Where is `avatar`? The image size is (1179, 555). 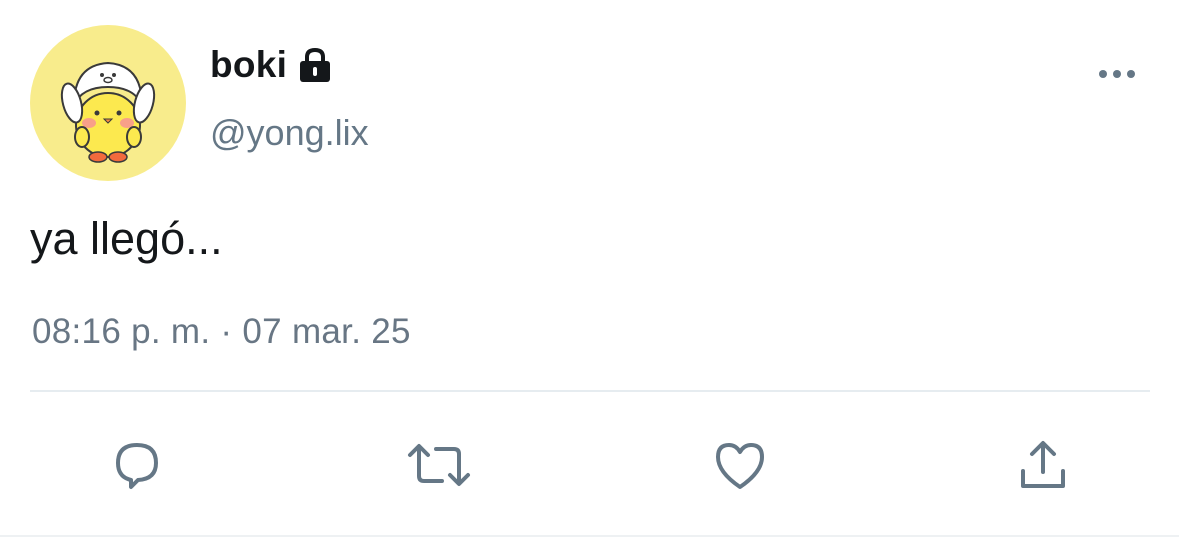 avatar is located at coordinates (108, 103).